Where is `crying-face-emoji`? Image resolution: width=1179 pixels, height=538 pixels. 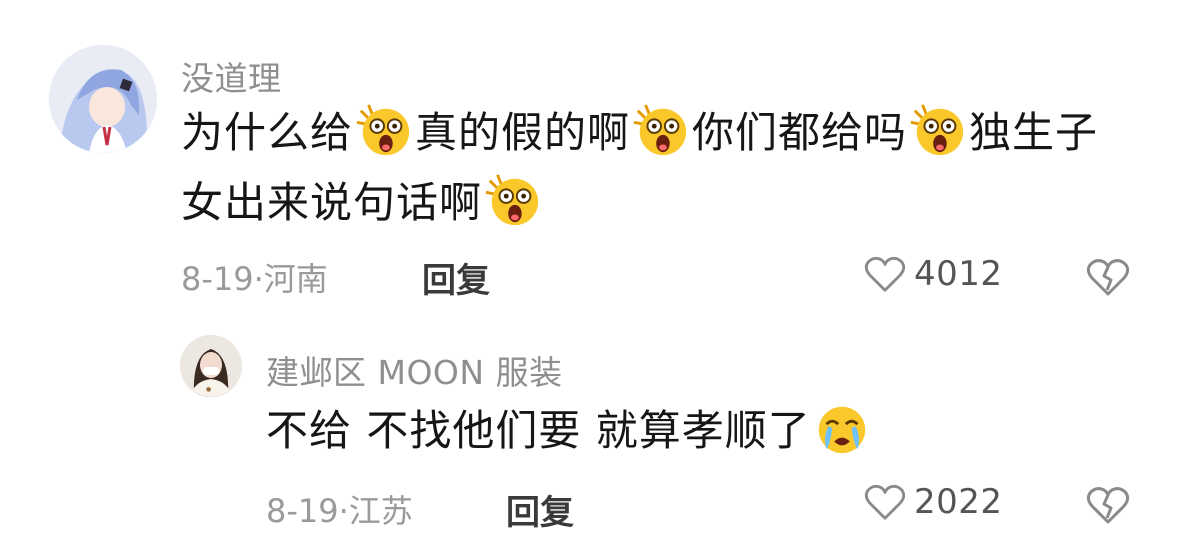
crying-face-emoji is located at coordinates (842, 428).